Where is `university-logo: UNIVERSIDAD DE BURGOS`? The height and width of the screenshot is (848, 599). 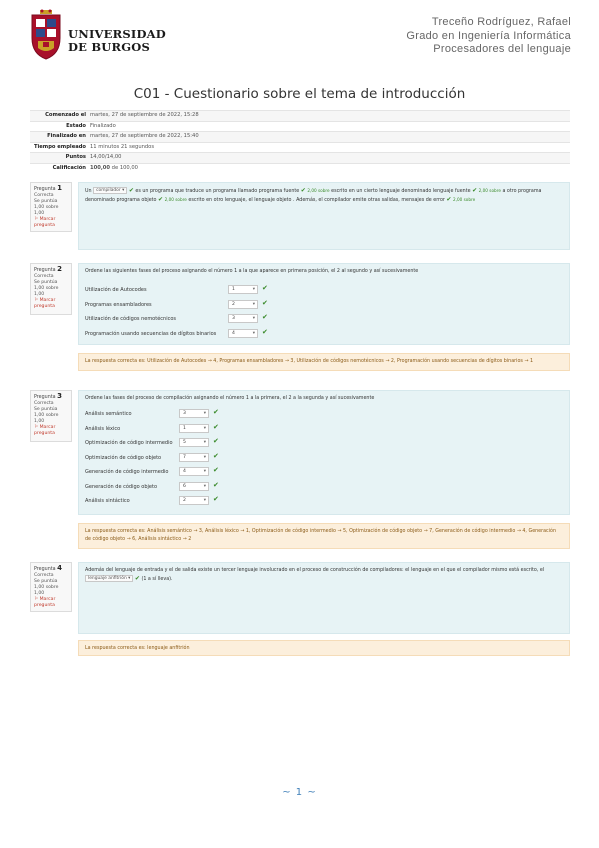 university-logo: UNIVERSIDAD DE BURGOS is located at coordinates (97, 36).